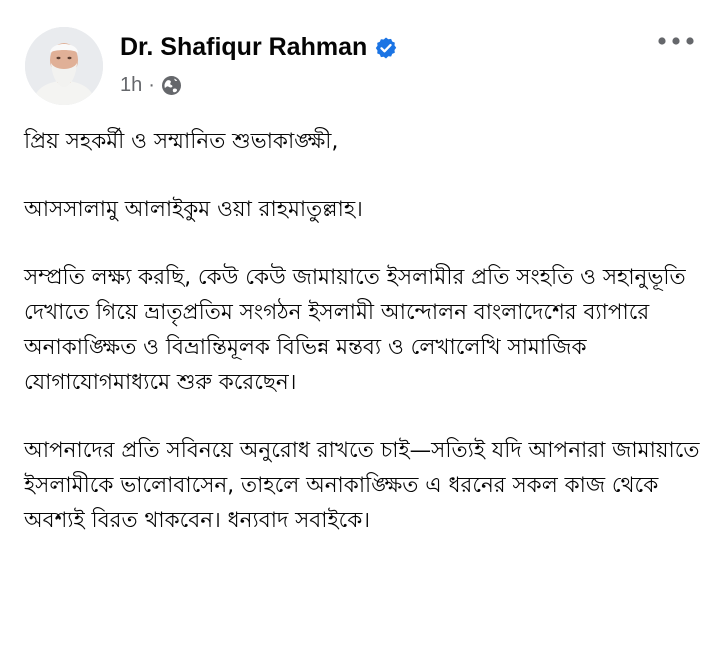  What do you see at coordinates (171, 85) in the screenshot?
I see `globe-icon` at bounding box center [171, 85].